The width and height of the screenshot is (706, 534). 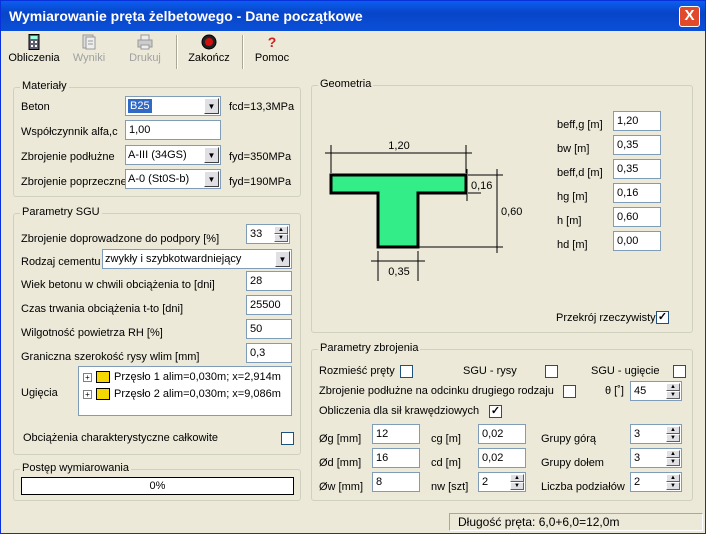 I want to click on postep-caption: Postęp wymiarowania, so click(x=75, y=468).